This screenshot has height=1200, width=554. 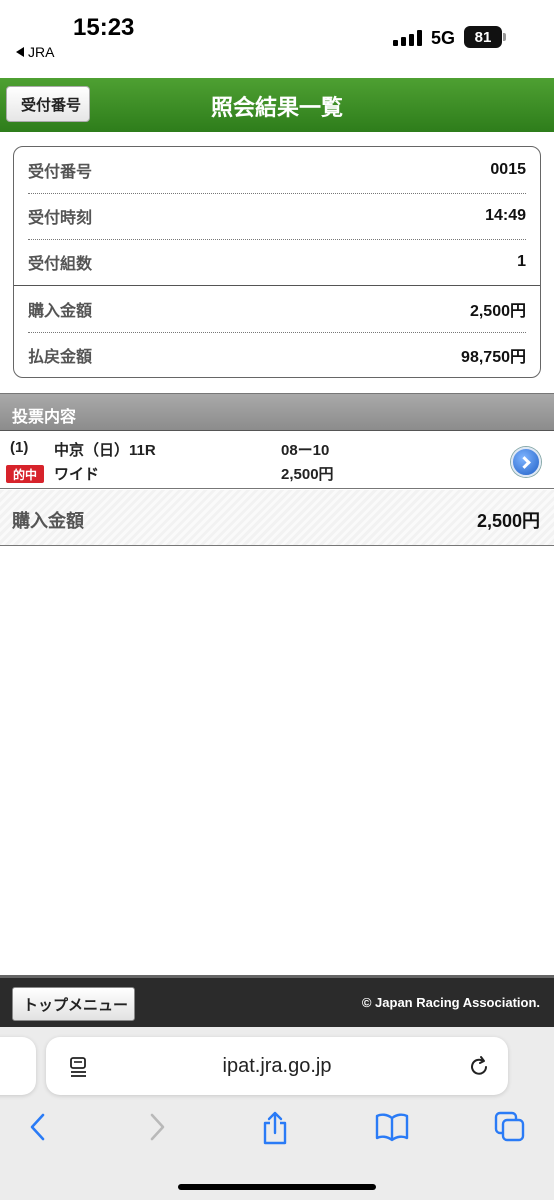 What do you see at coordinates (508, 169) in the screenshot?
I see `summary-value: 0015` at bounding box center [508, 169].